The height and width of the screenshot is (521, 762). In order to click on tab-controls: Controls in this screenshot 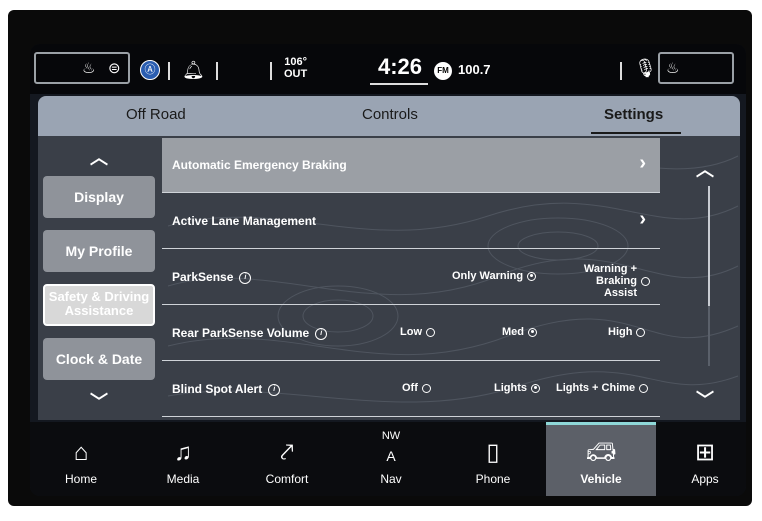, I will do `click(390, 114)`.